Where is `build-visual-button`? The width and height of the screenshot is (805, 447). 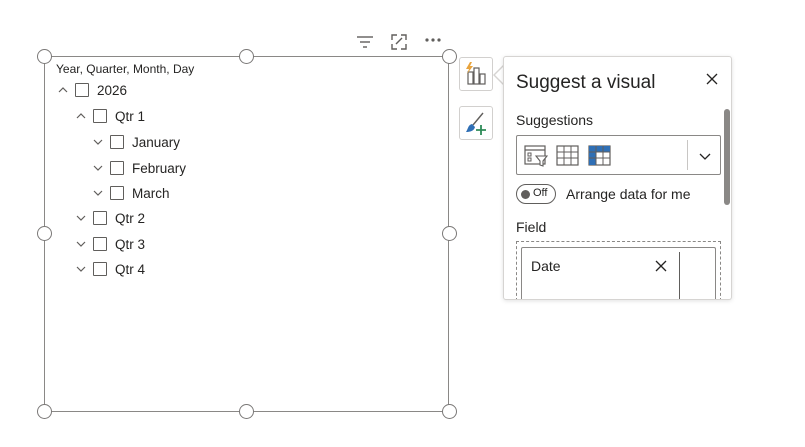
build-visual-button is located at coordinates (476, 74).